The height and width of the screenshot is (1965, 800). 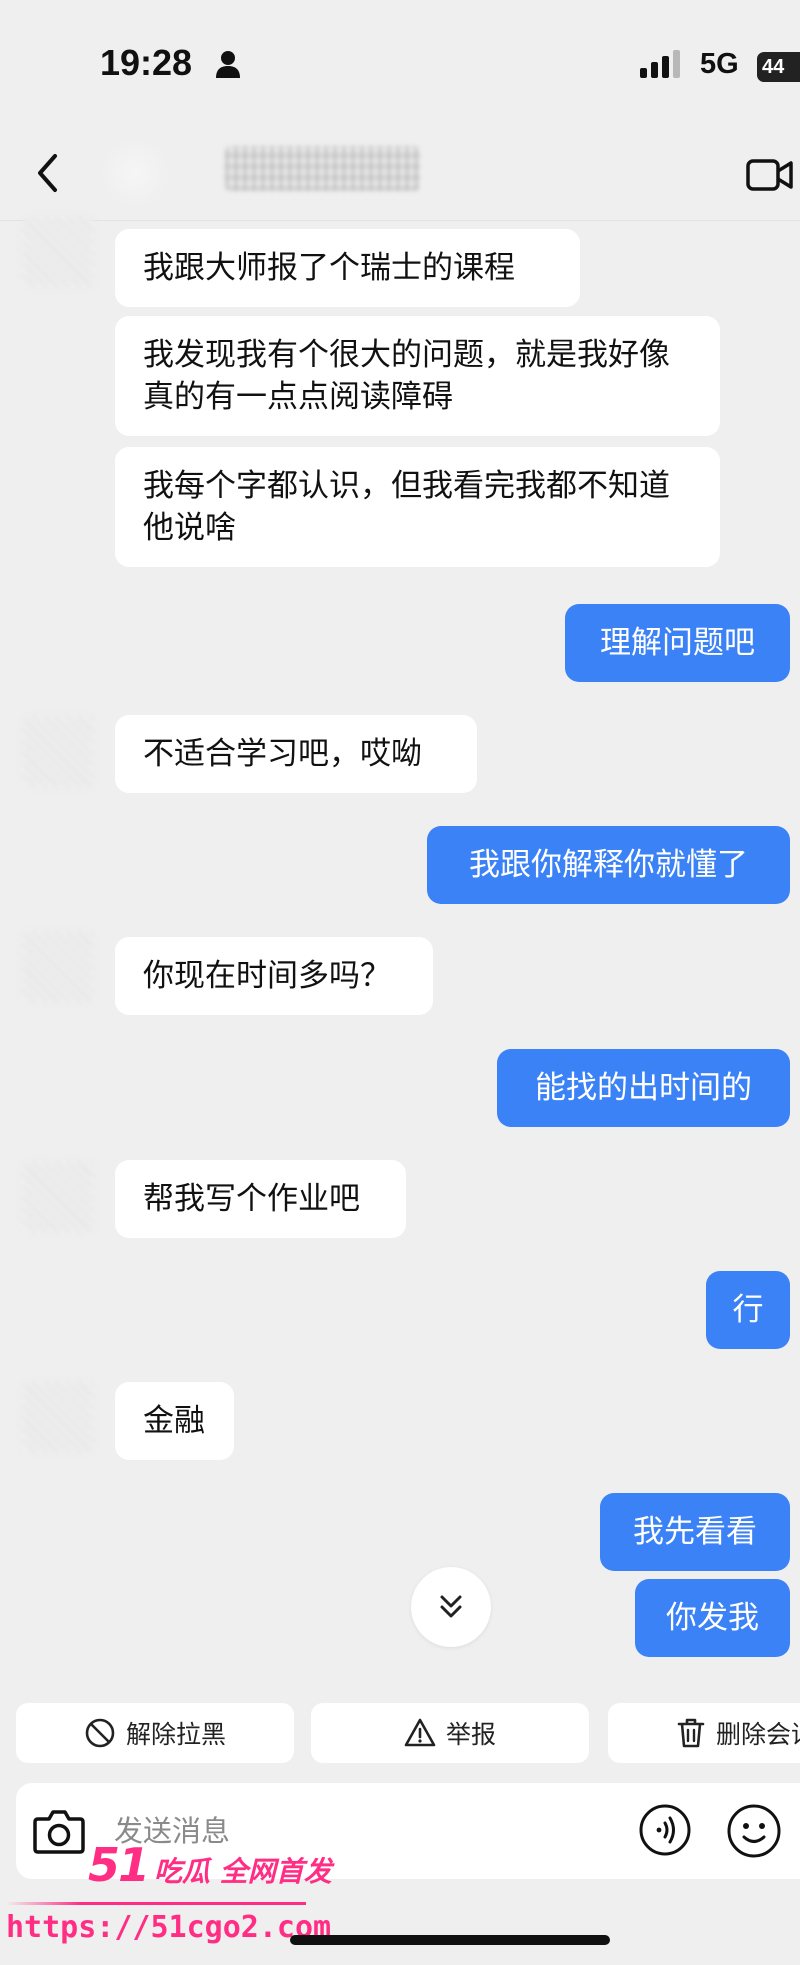 I want to click on outgoing-message: 我跟你解释你就懂了, so click(x=608, y=865).